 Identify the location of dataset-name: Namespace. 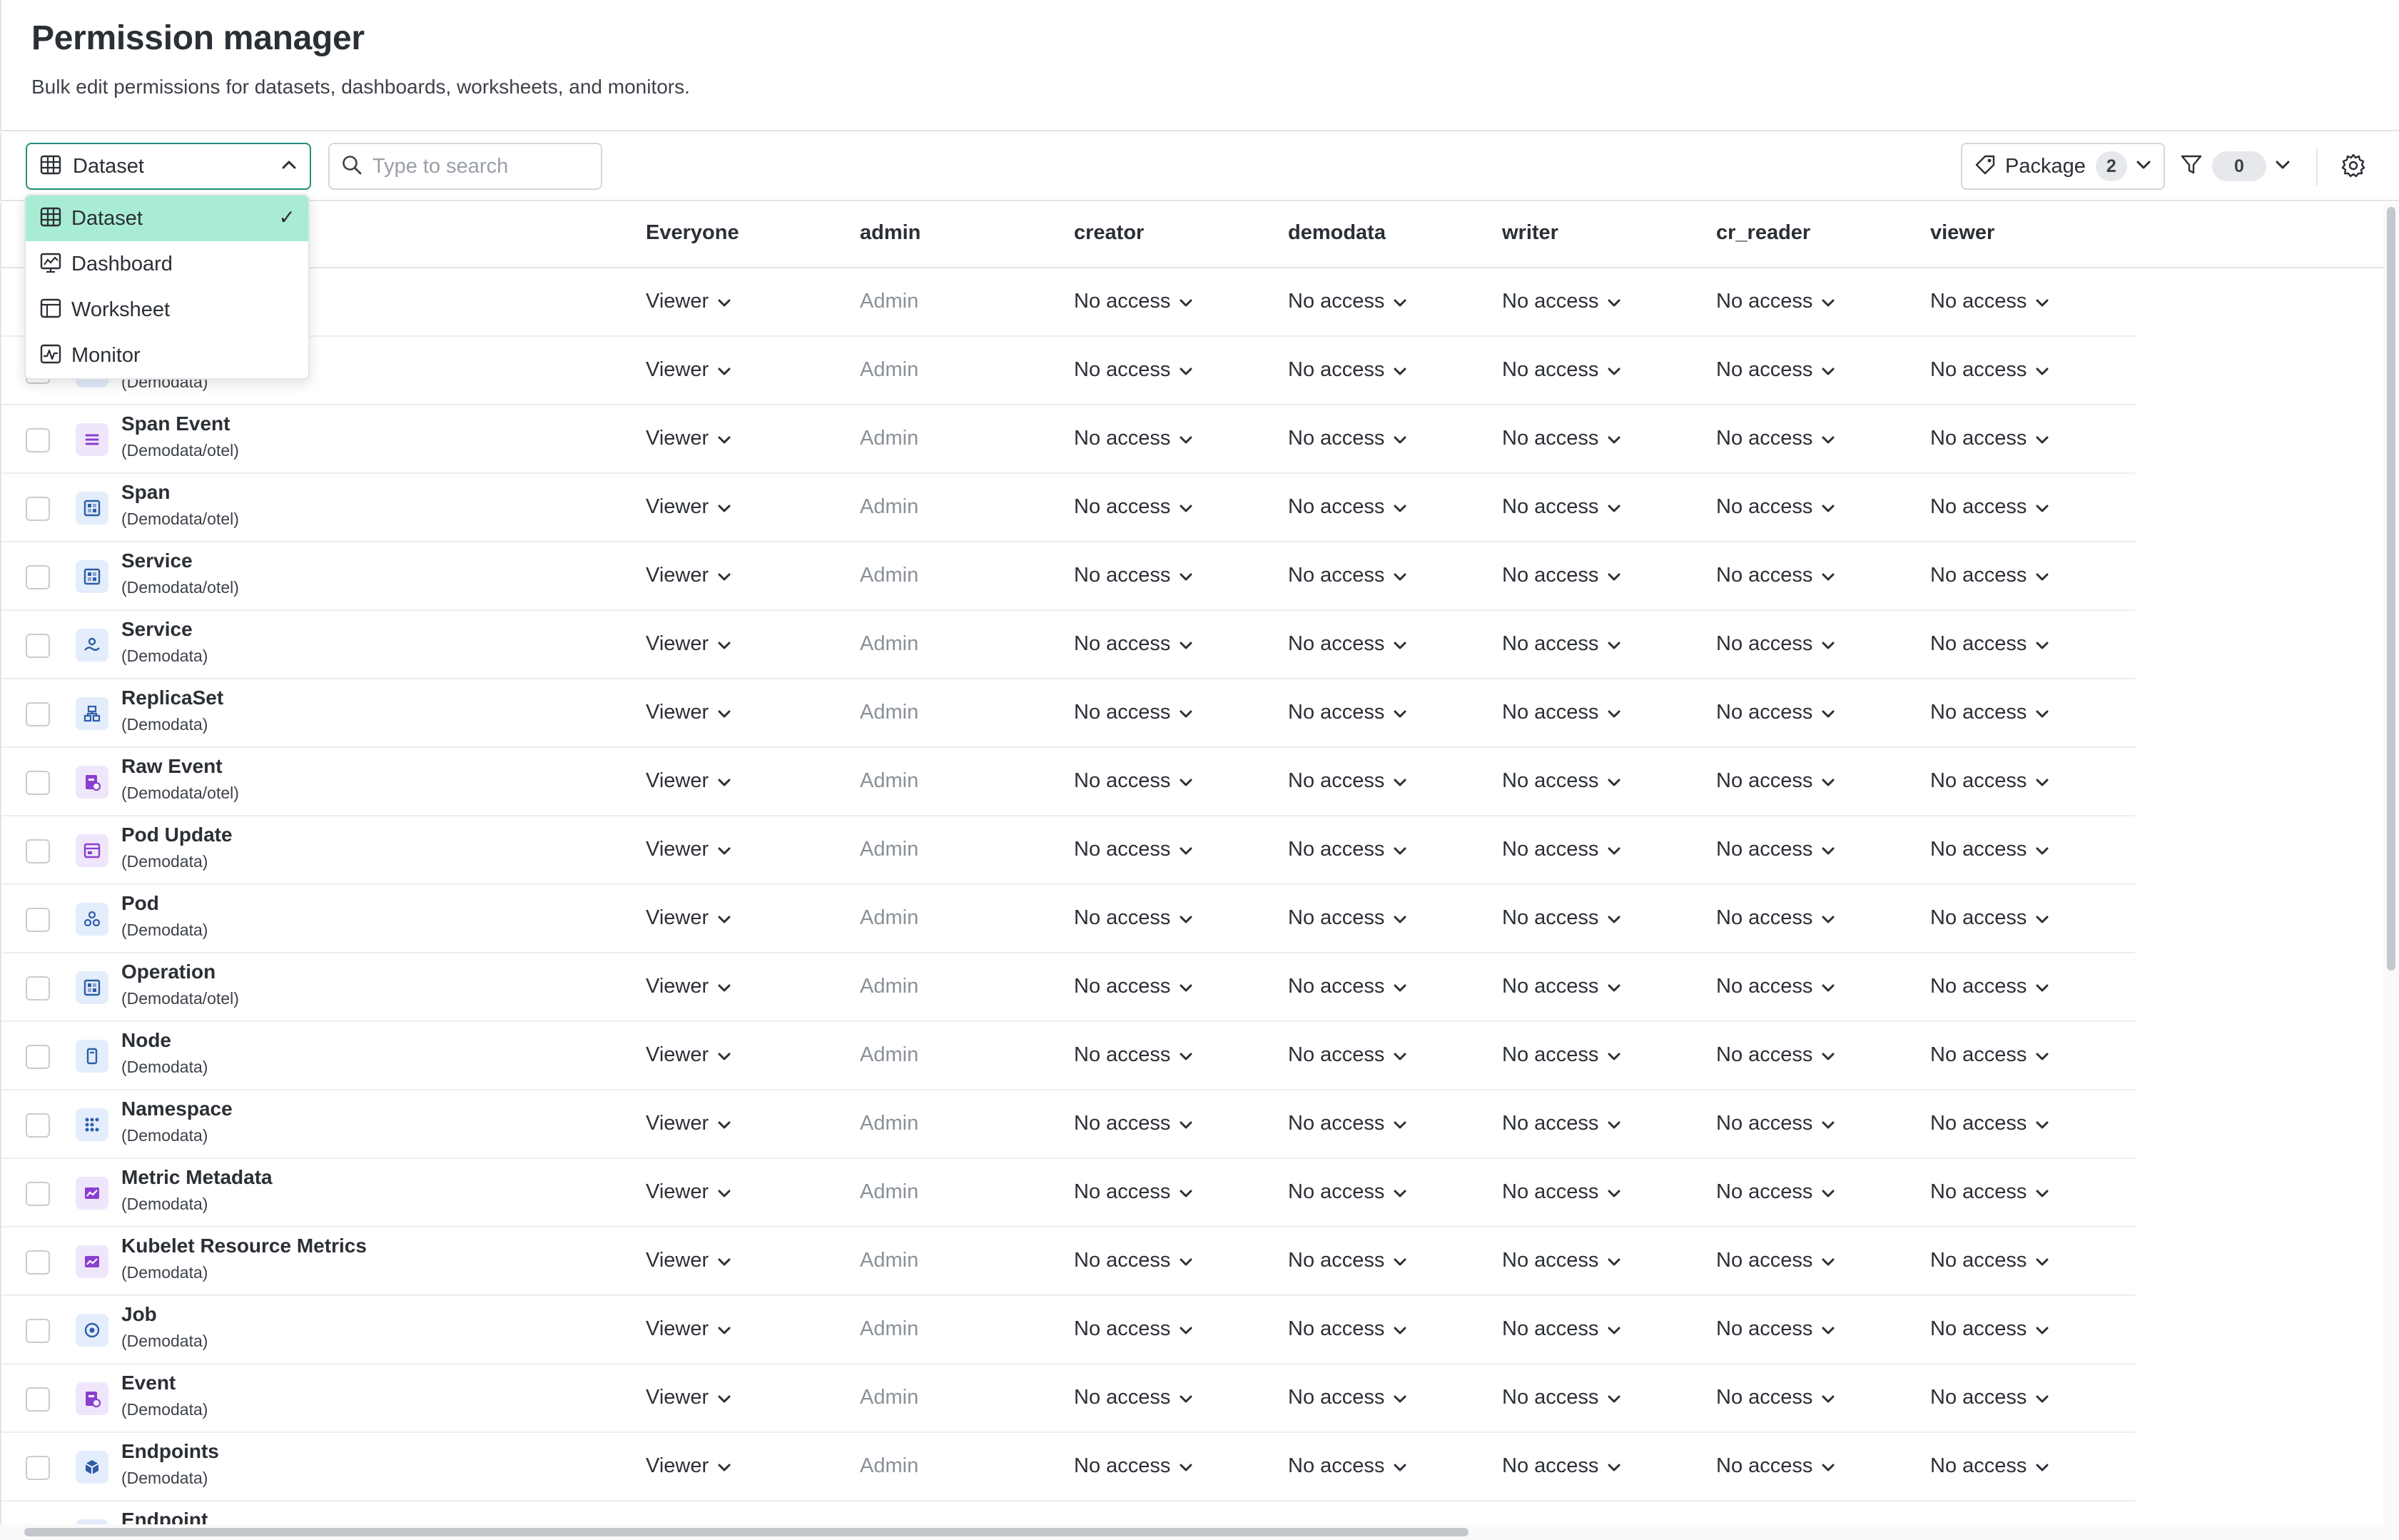
(177, 1109).